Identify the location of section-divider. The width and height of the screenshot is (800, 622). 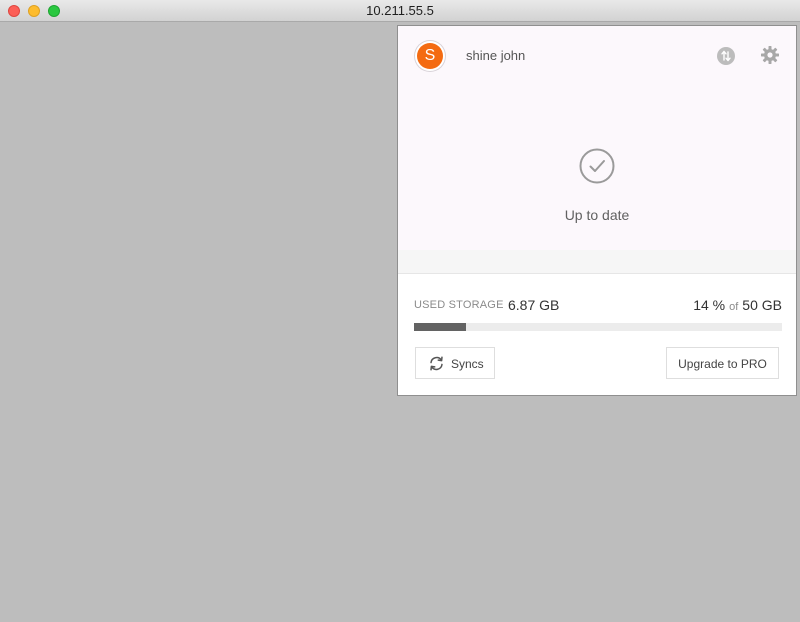
(597, 262).